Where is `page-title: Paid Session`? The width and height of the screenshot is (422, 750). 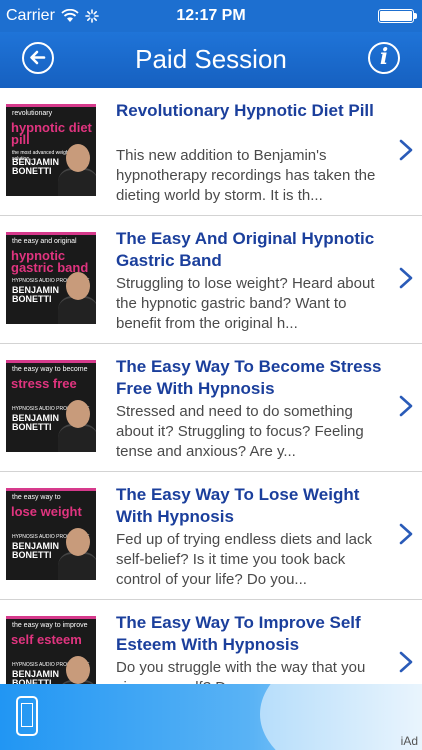 page-title: Paid Session is located at coordinates (211, 59).